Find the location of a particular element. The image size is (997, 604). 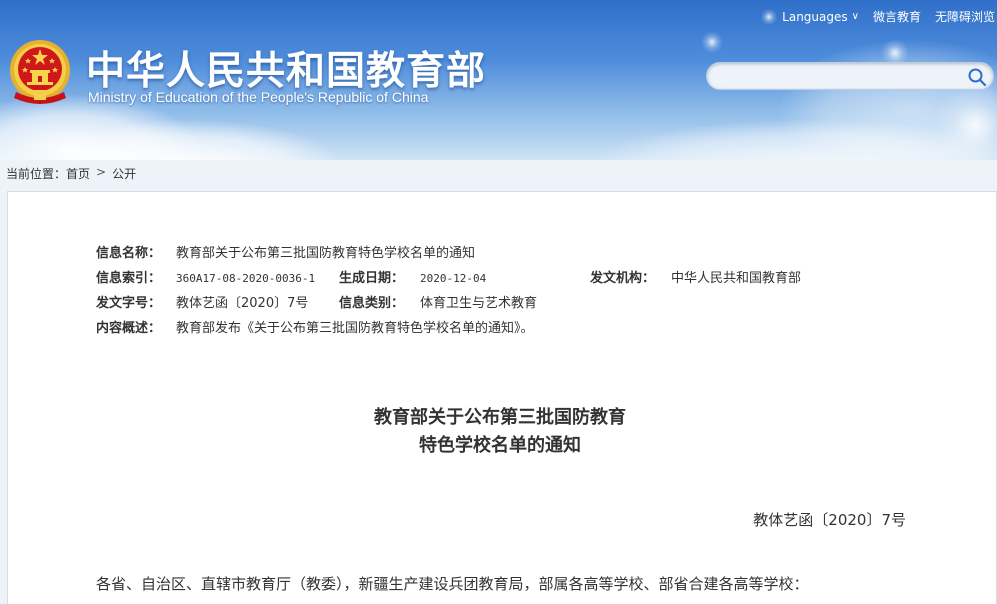

document-title-line: 特色学校名单的通知 is located at coordinates (500, 445).